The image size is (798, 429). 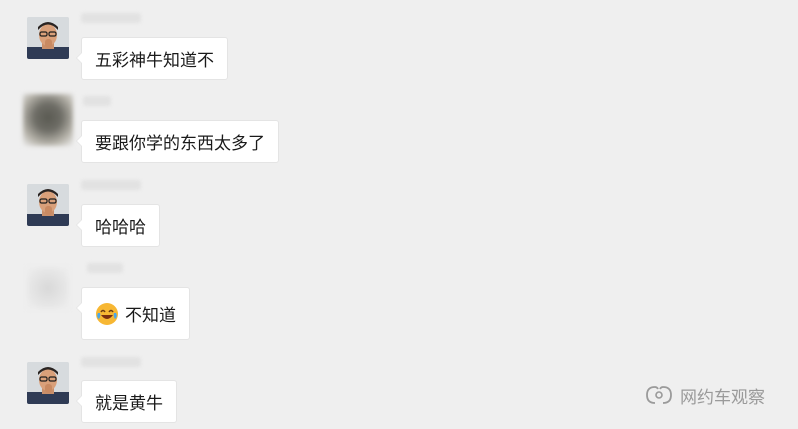 I want to click on message-bubble: 哈哈哈, so click(x=118, y=225).